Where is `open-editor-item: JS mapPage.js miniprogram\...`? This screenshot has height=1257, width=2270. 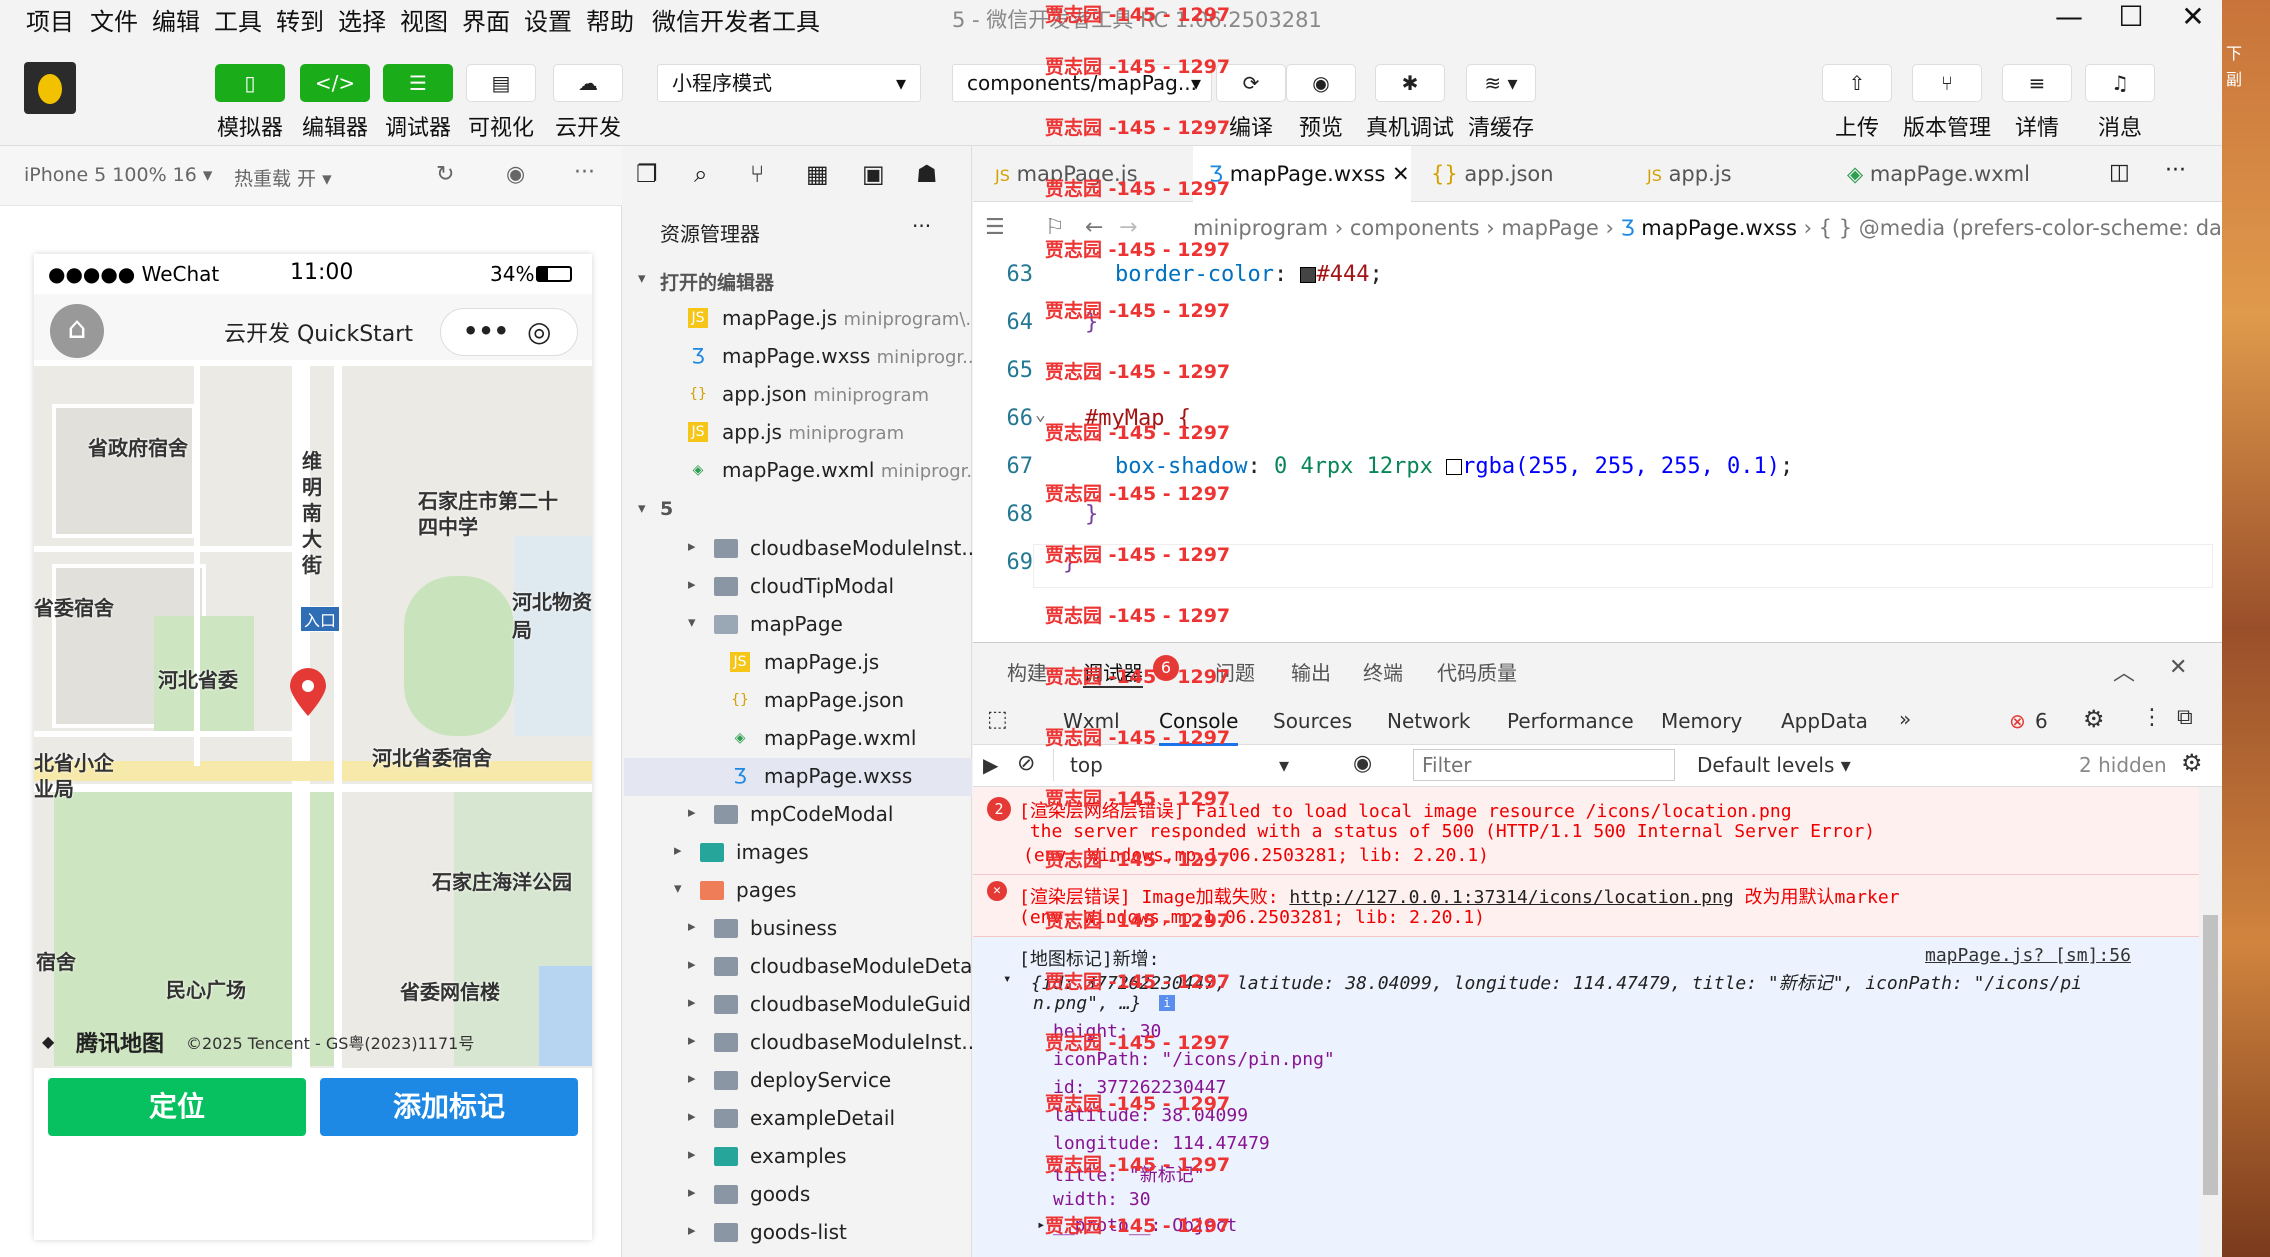
open-editor-item: JS mapPage.js miniprogram\... is located at coordinates (798, 319).